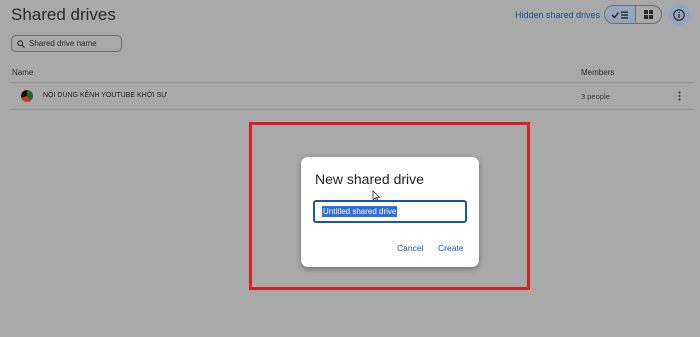 The width and height of the screenshot is (700, 337). I want to click on row-divider, so click(352, 109).